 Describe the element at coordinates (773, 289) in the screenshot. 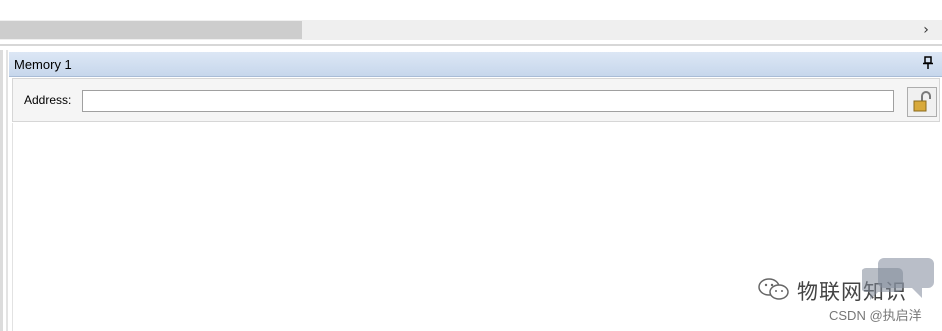

I see `wechat-icon` at that location.